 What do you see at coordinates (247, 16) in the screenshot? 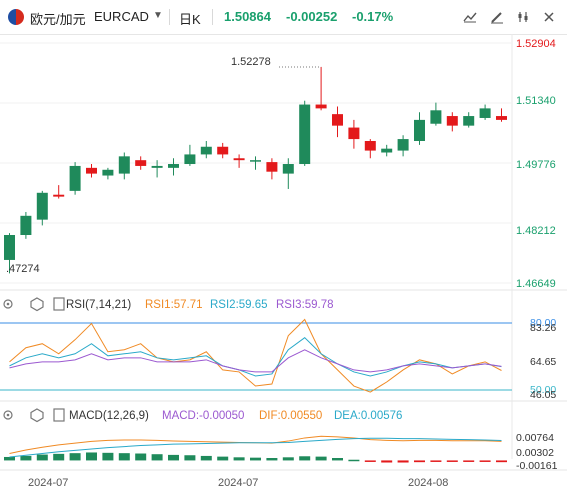
I see `last-price: 1.50864` at bounding box center [247, 16].